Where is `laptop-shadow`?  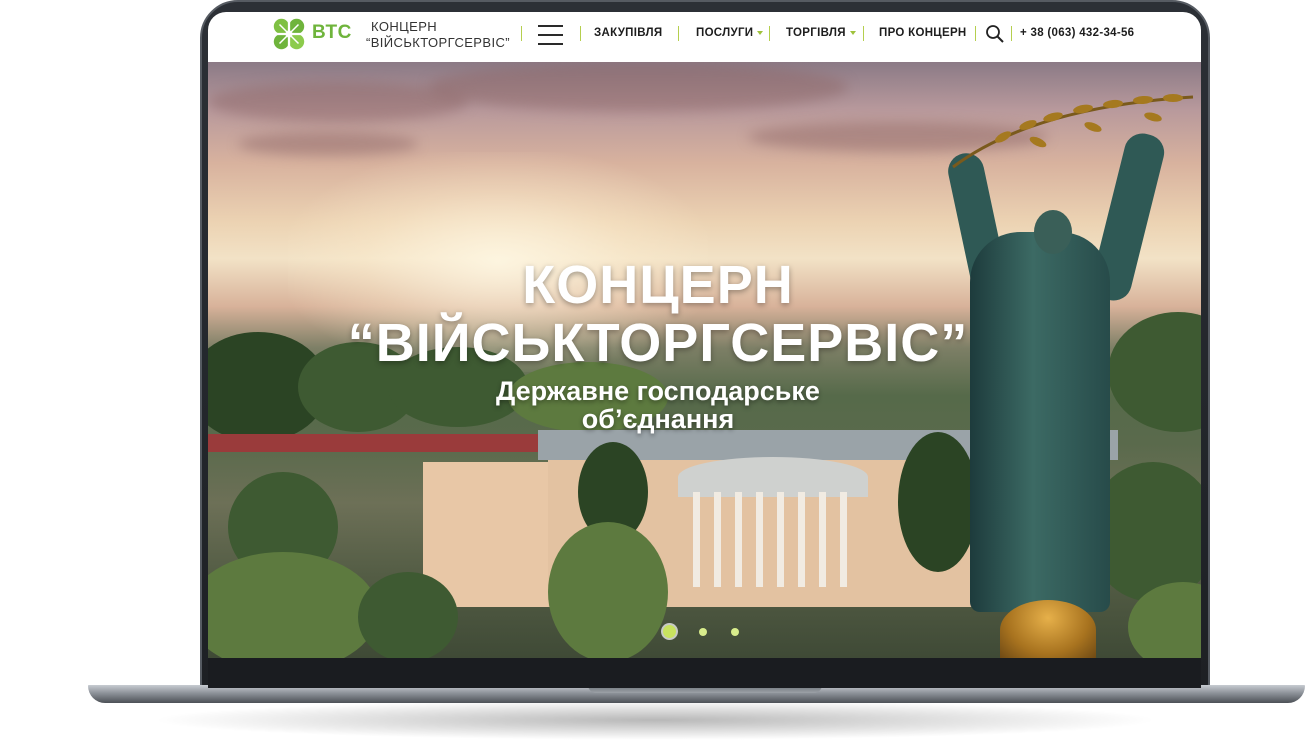 laptop-shadow is located at coordinates (655, 720).